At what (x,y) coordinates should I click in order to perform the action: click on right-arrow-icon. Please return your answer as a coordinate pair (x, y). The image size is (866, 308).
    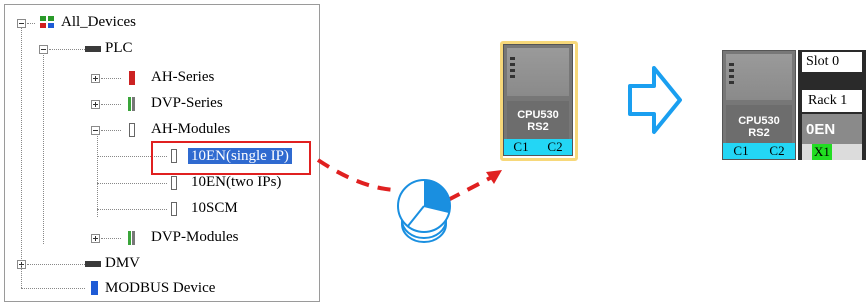
    Looking at the image, I should click on (654, 100).